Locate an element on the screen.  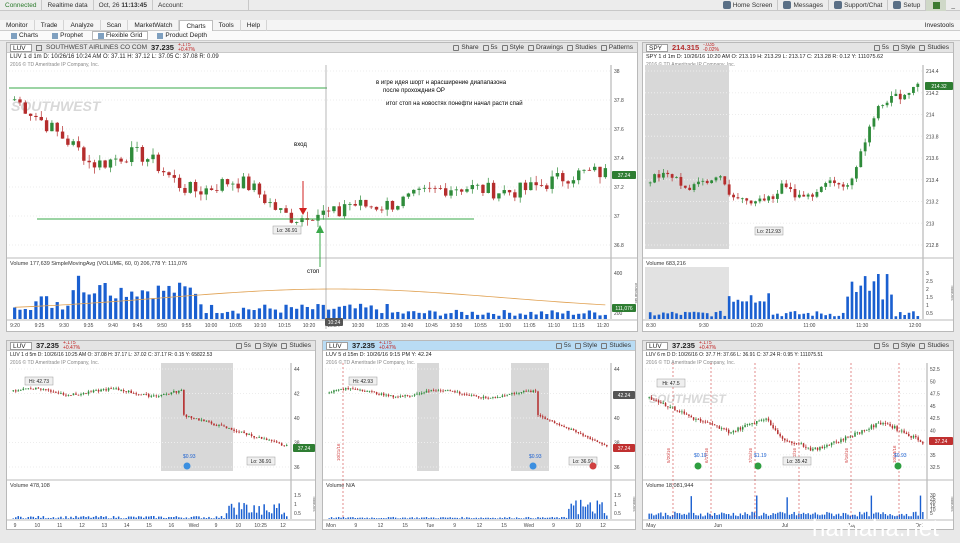
minimize-button: _ is located at coordinates (953, 5).